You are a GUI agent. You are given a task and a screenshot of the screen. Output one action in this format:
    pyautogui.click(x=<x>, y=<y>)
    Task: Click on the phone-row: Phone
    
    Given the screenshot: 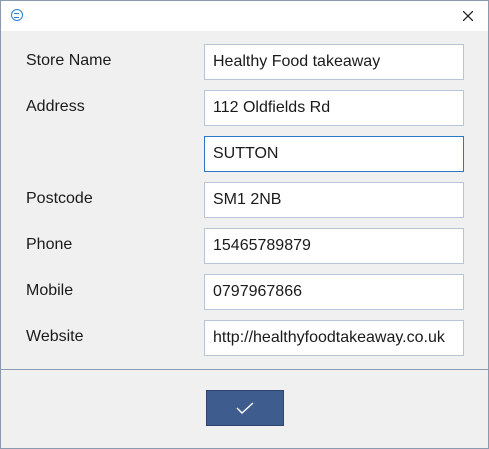 What is the action you would take?
    pyautogui.click(x=244, y=246)
    